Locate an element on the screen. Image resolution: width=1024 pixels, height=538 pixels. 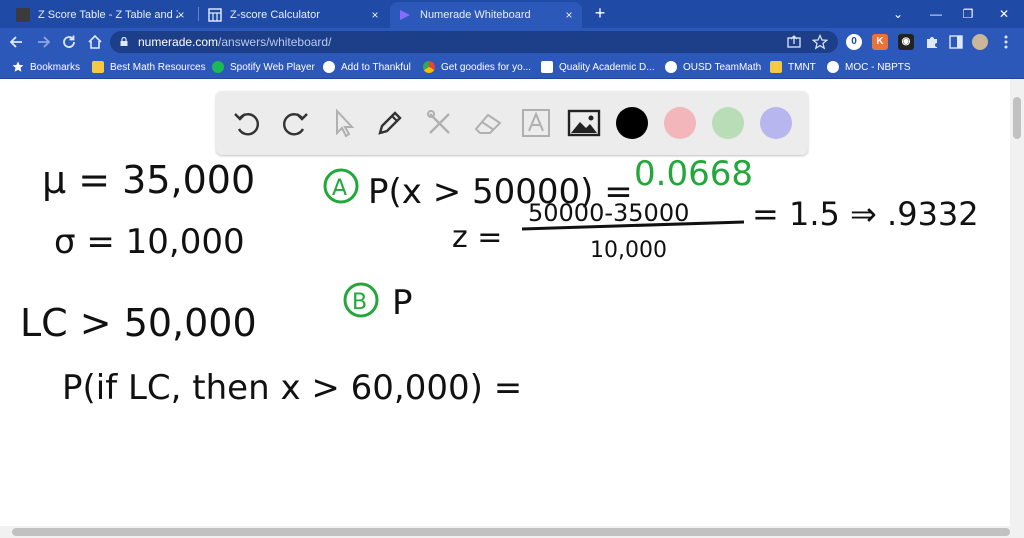
part-a-answer-text: 0.0668 is located at coordinates (693, 174).